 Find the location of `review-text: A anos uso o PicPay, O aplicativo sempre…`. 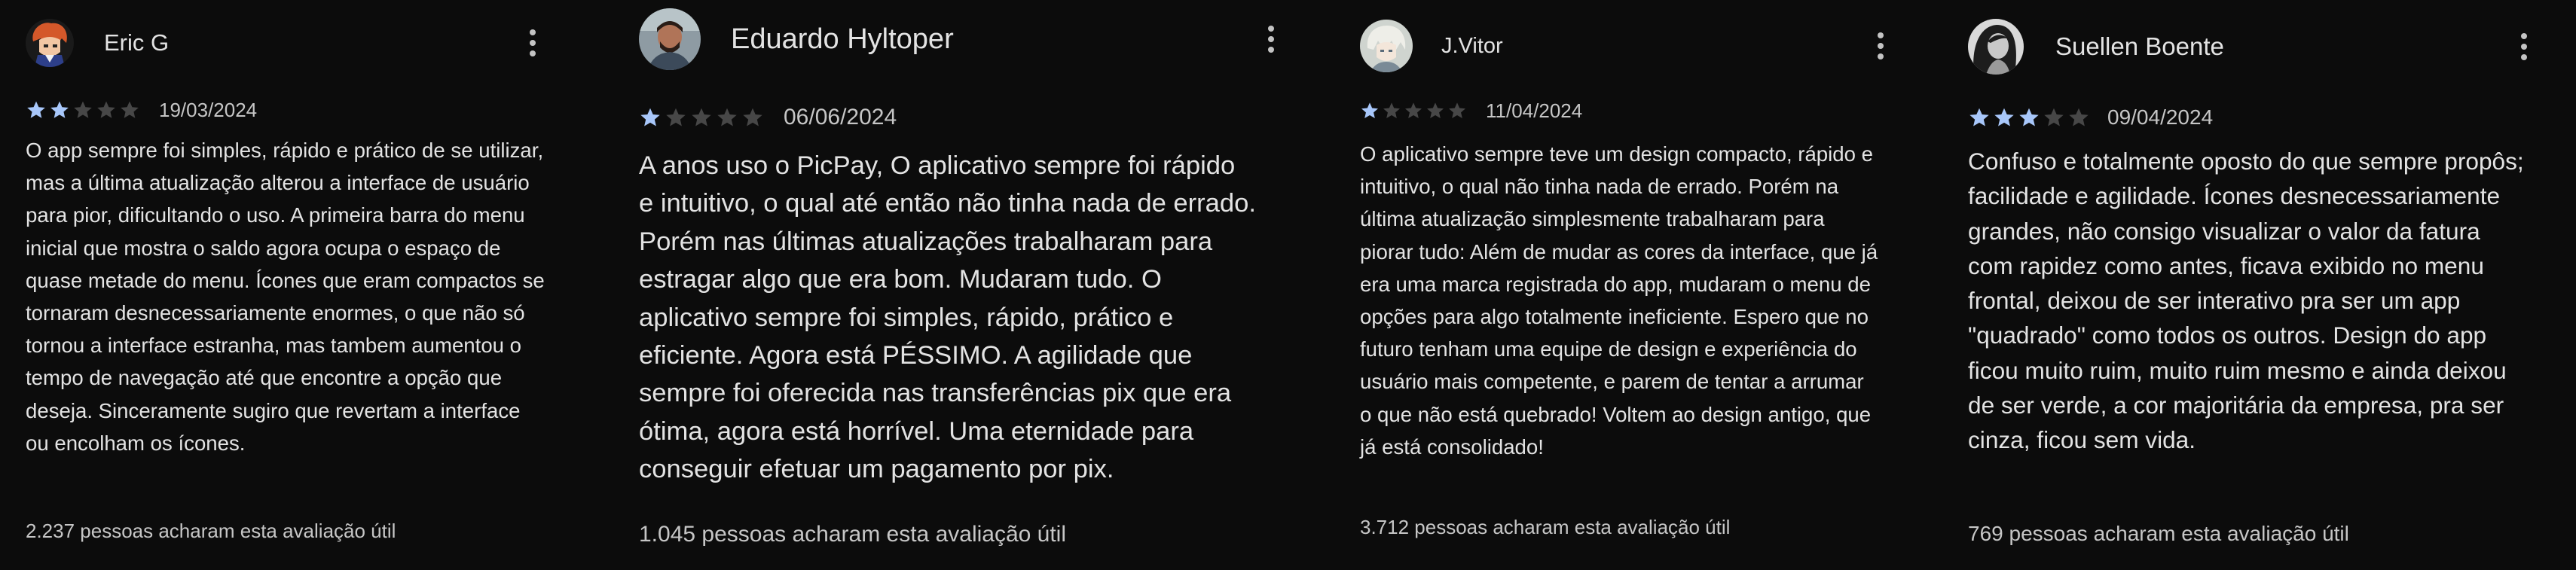

review-text: A anos uso o PicPay, O aplicativo sempre… is located at coordinates (947, 317).